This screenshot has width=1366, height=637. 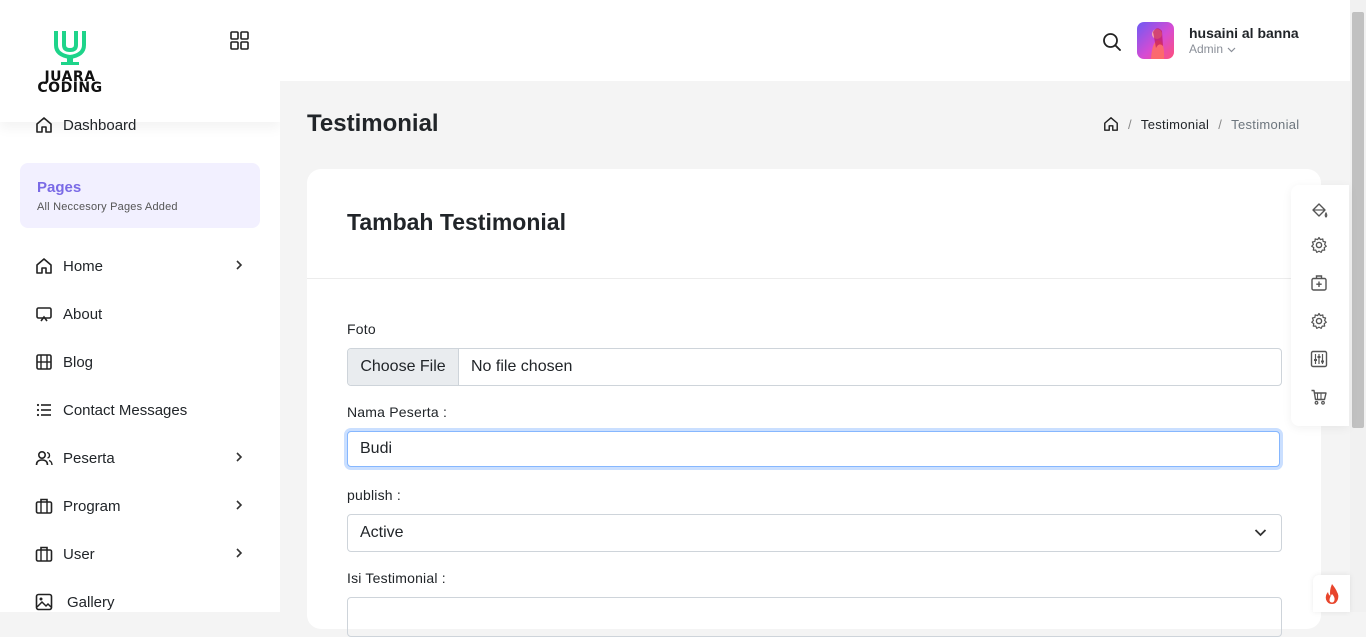 What do you see at coordinates (522, 366) in the screenshot?
I see `file-status-text: No file chosen` at bounding box center [522, 366].